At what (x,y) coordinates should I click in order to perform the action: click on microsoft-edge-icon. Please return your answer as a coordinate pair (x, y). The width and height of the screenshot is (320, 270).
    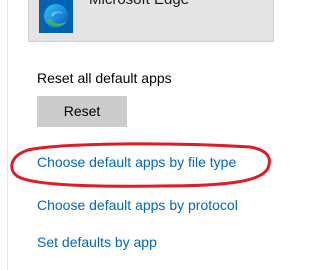
    Looking at the image, I should click on (56, 16).